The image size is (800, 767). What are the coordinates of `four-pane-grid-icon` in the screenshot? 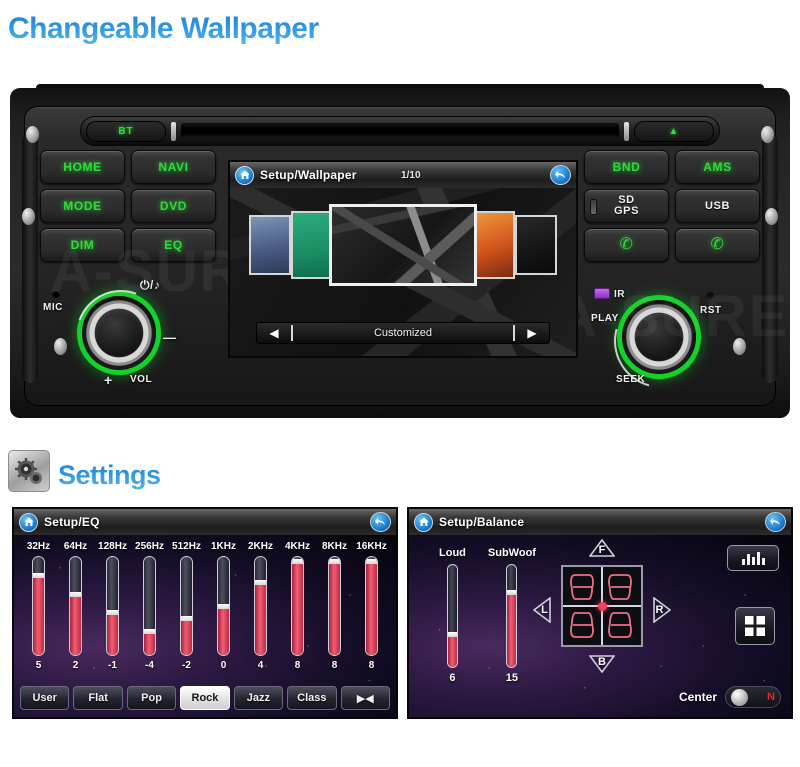 It's located at (755, 626).